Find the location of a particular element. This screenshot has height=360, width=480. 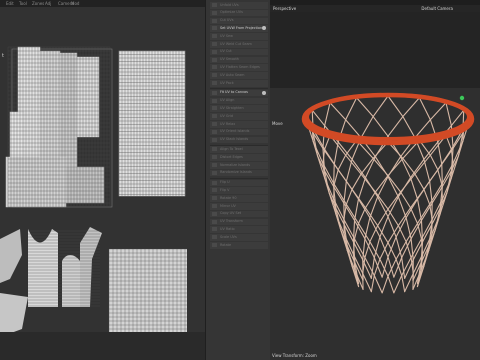

tool-item: UV Relax is located at coordinates (239, 124).